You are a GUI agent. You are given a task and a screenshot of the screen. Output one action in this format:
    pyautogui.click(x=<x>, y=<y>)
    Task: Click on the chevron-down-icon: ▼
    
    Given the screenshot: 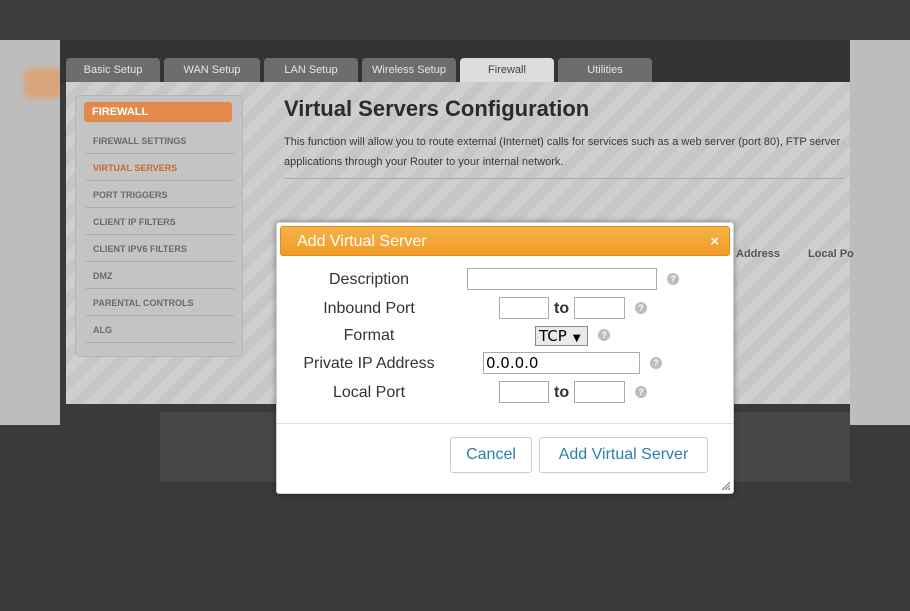 What is the action you would take?
    pyautogui.click(x=576, y=338)
    